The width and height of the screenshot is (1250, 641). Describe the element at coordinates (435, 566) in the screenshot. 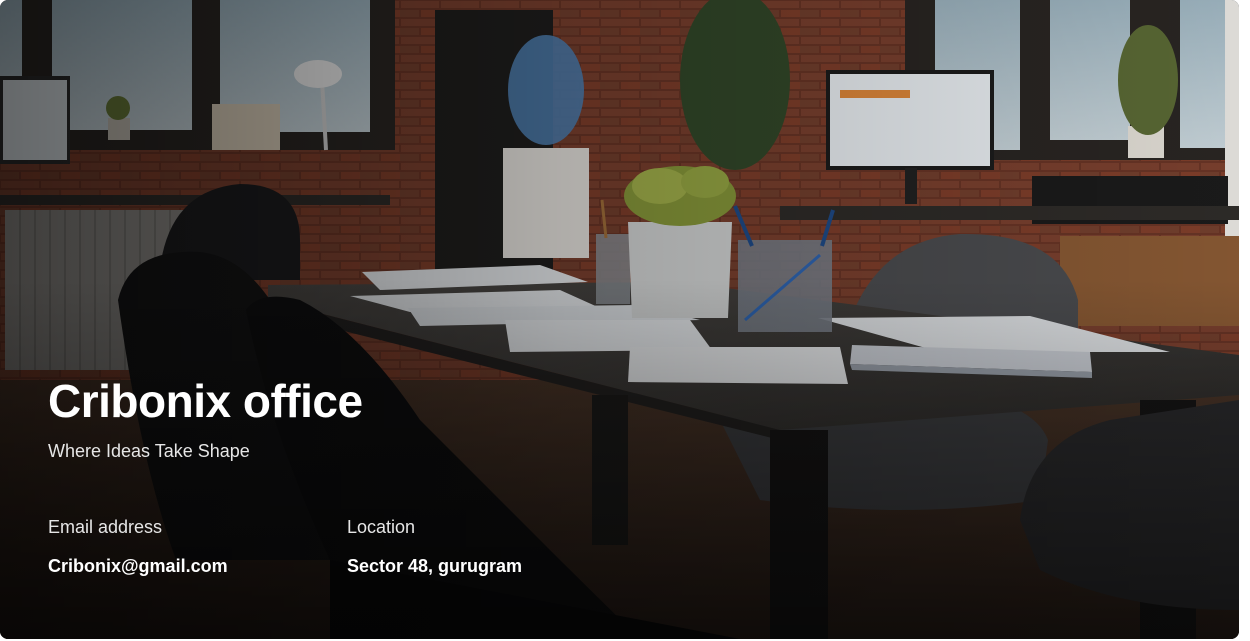

I see `location-value: Sector 48, gurugram` at that location.